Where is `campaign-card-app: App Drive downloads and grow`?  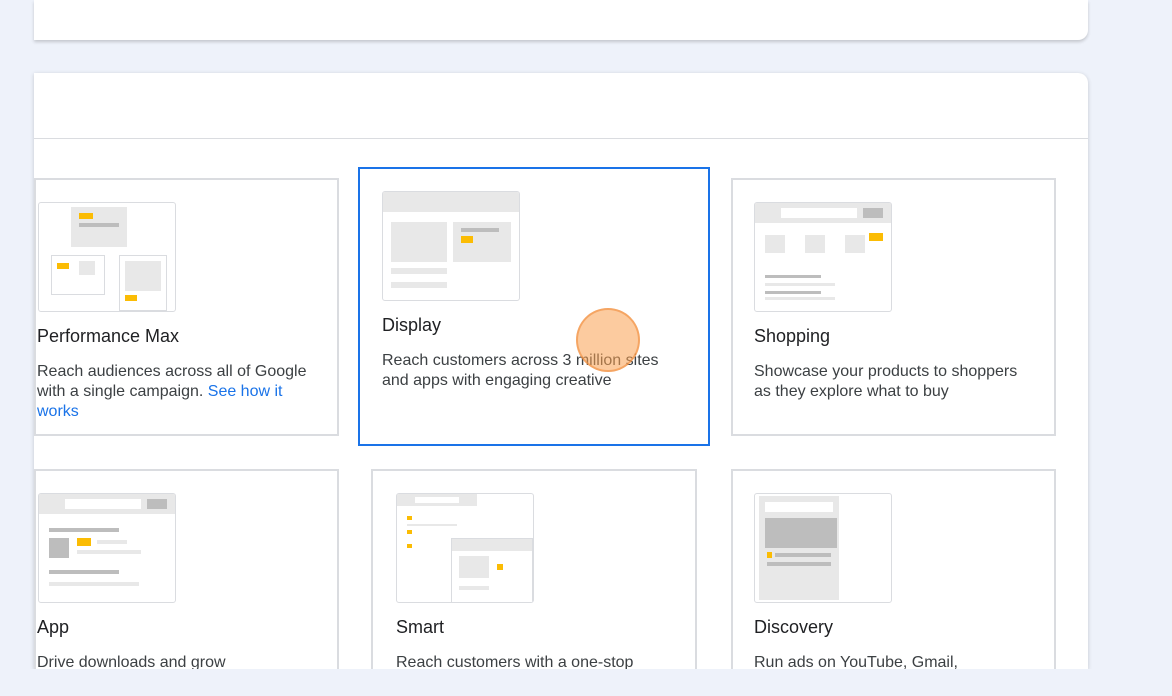 campaign-card-app: App Drive downloads and grow is located at coordinates (186, 569).